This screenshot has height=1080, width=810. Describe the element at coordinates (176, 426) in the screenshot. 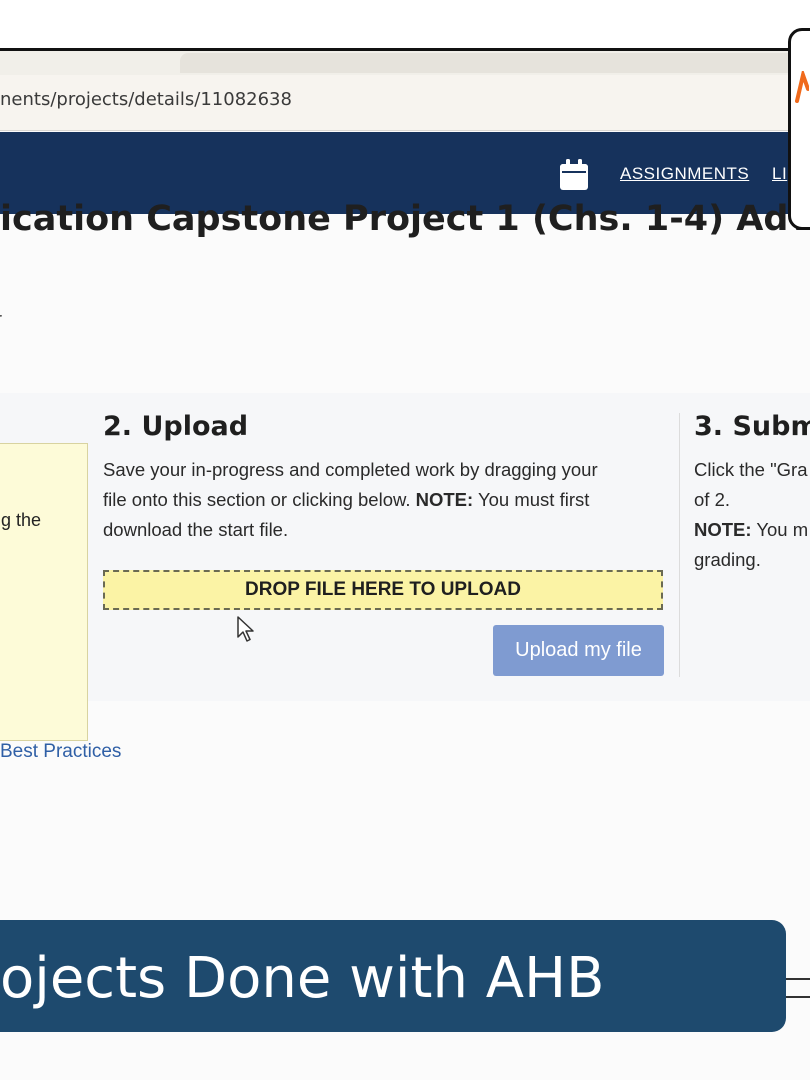

I see `step2-title: 2. Upload` at that location.